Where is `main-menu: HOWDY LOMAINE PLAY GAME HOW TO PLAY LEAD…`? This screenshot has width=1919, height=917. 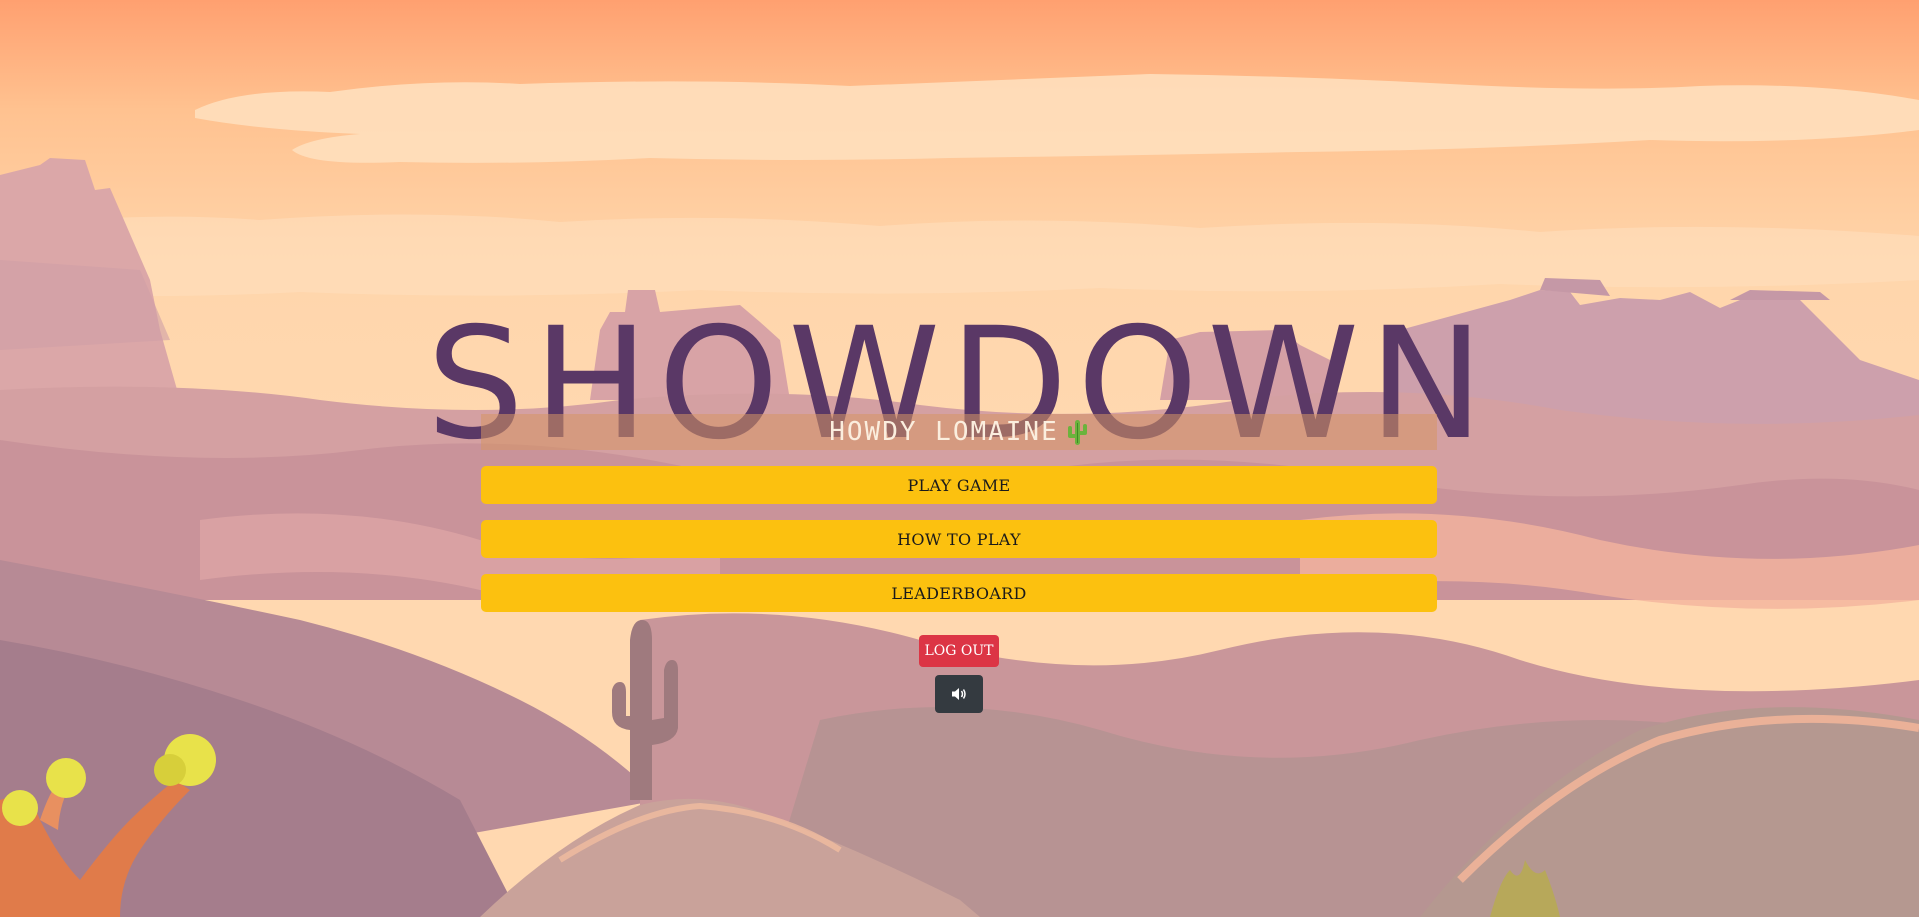
main-menu: HOWDY LOMAINE PLAY GAME HOW TO PLAY LEAD… is located at coordinates (959, 513).